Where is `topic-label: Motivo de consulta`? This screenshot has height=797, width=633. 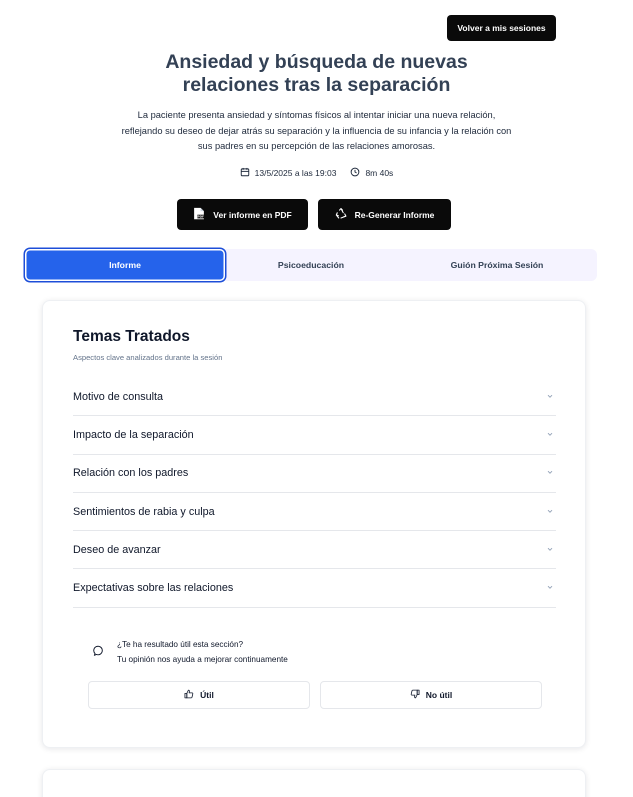 topic-label: Motivo de consulta is located at coordinates (118, 396).